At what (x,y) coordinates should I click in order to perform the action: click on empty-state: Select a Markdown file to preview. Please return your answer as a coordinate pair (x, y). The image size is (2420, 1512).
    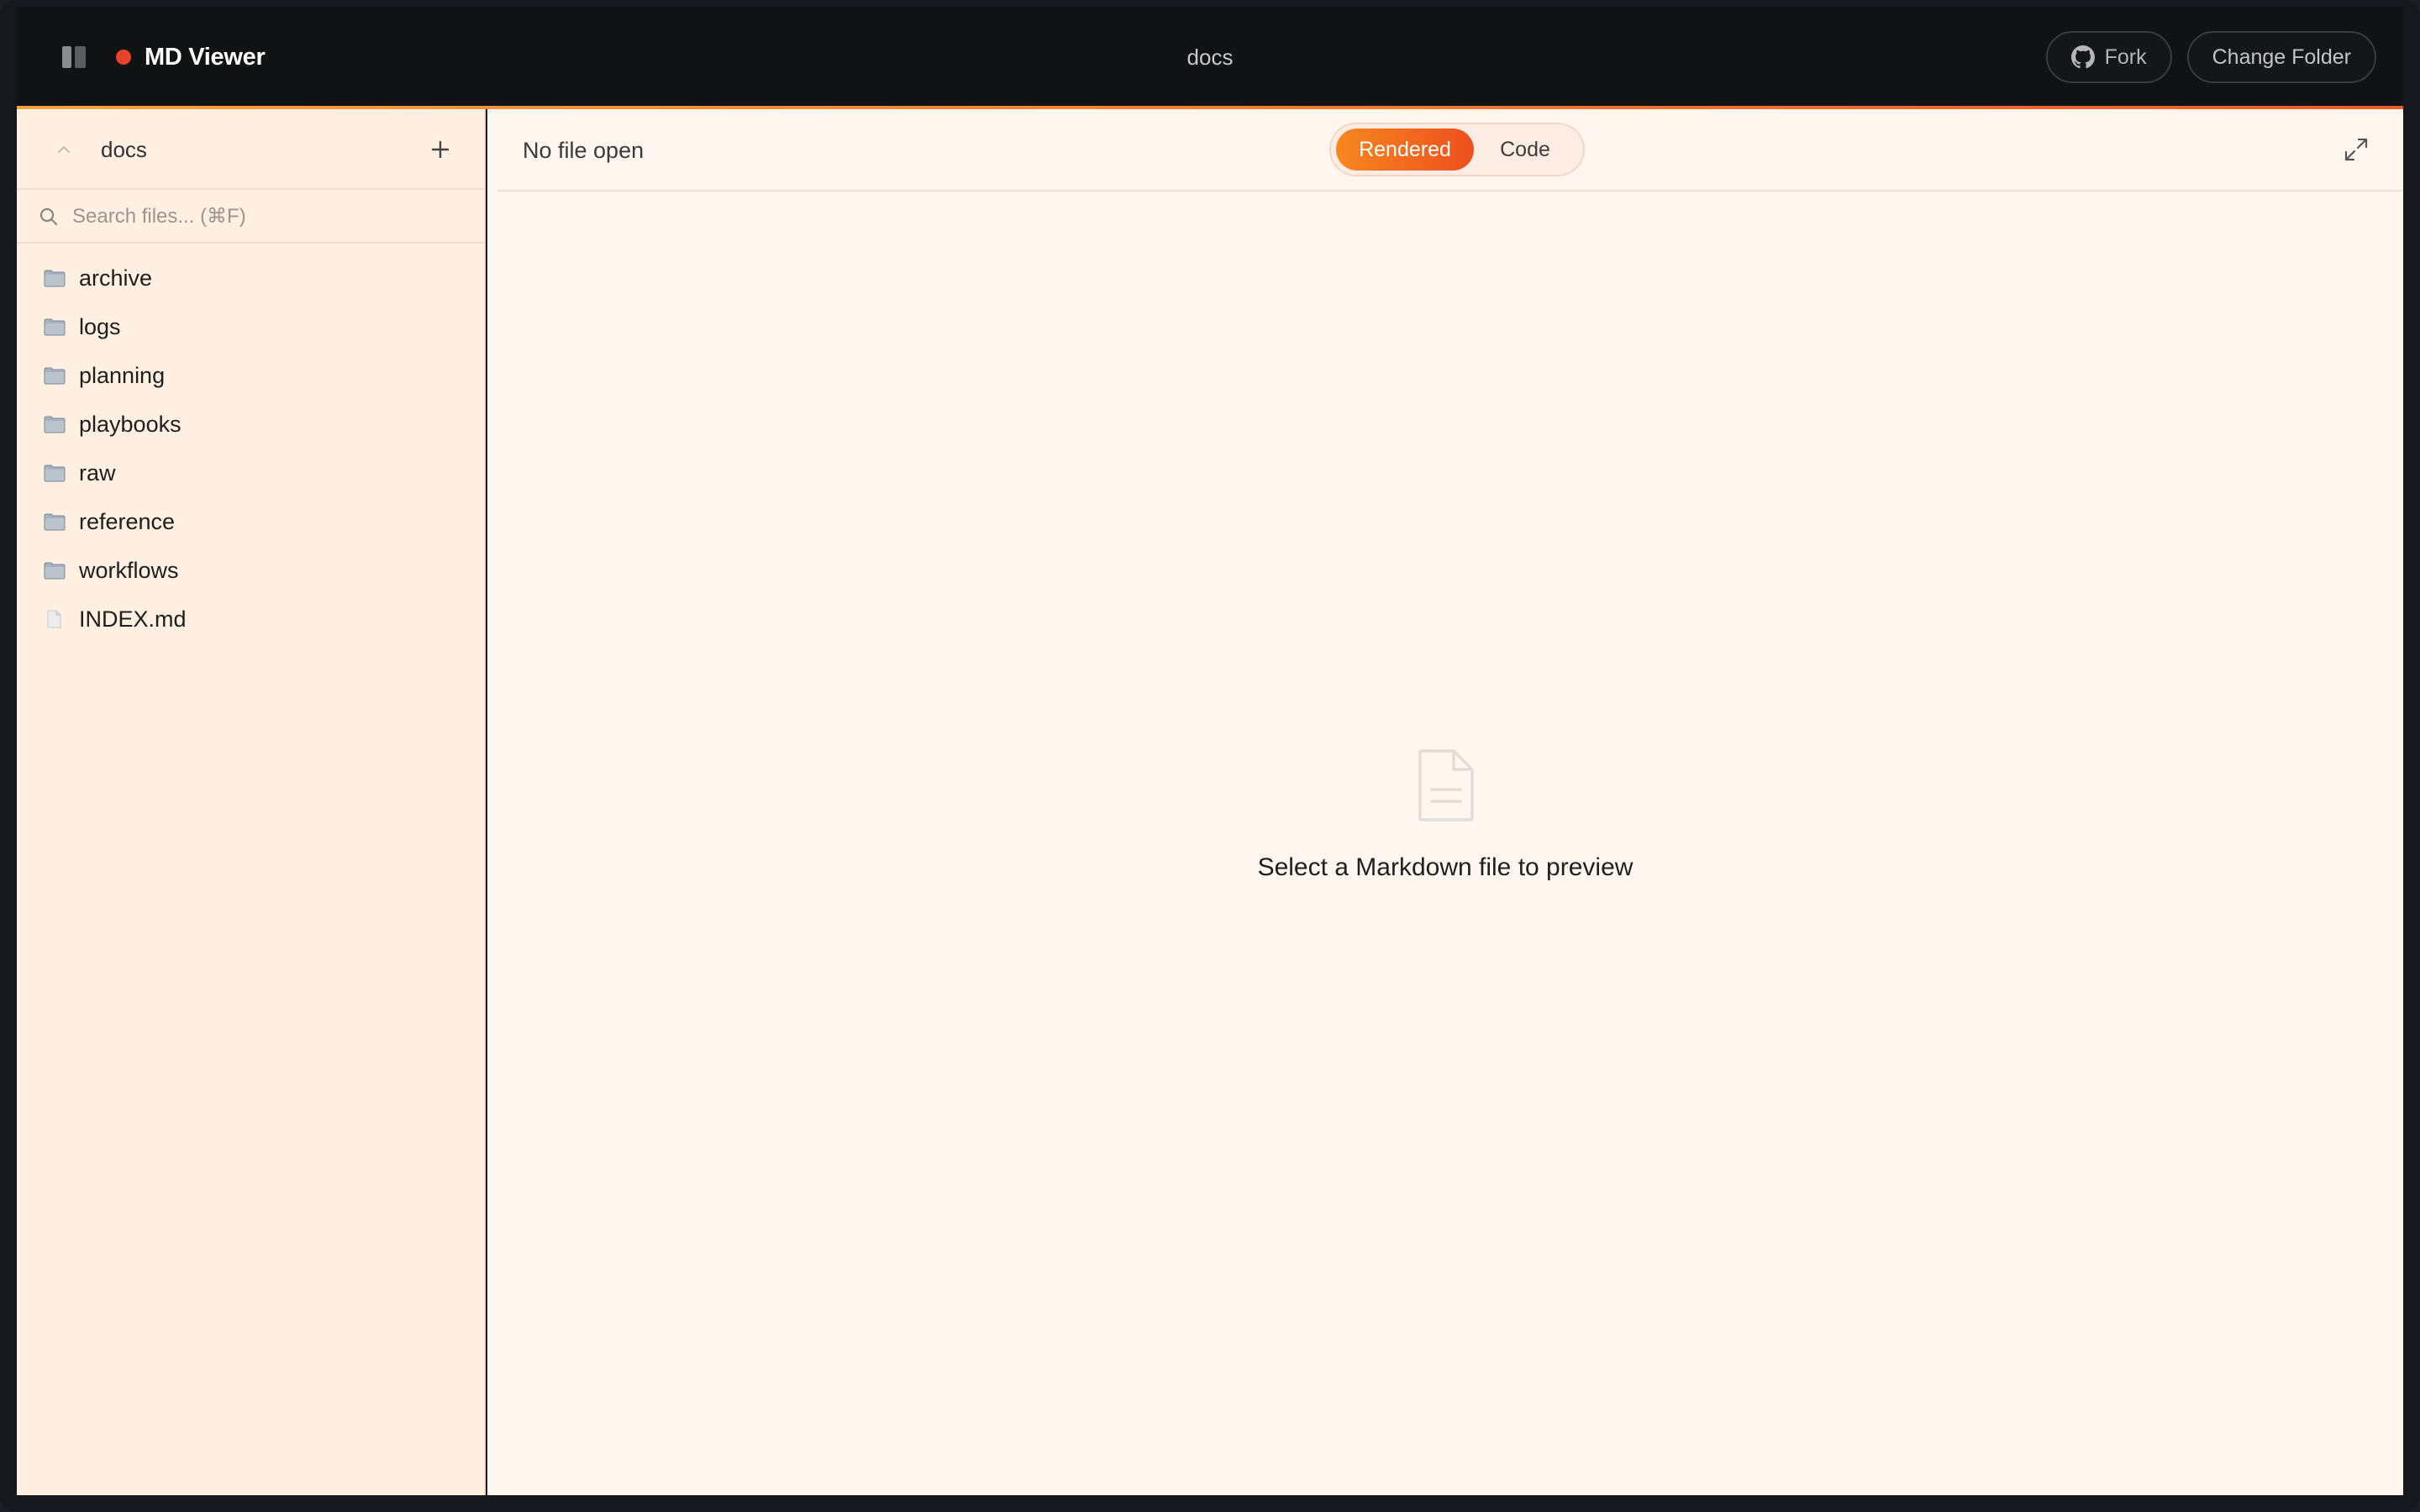
    Looking at the image, I should click on (1445, 815).